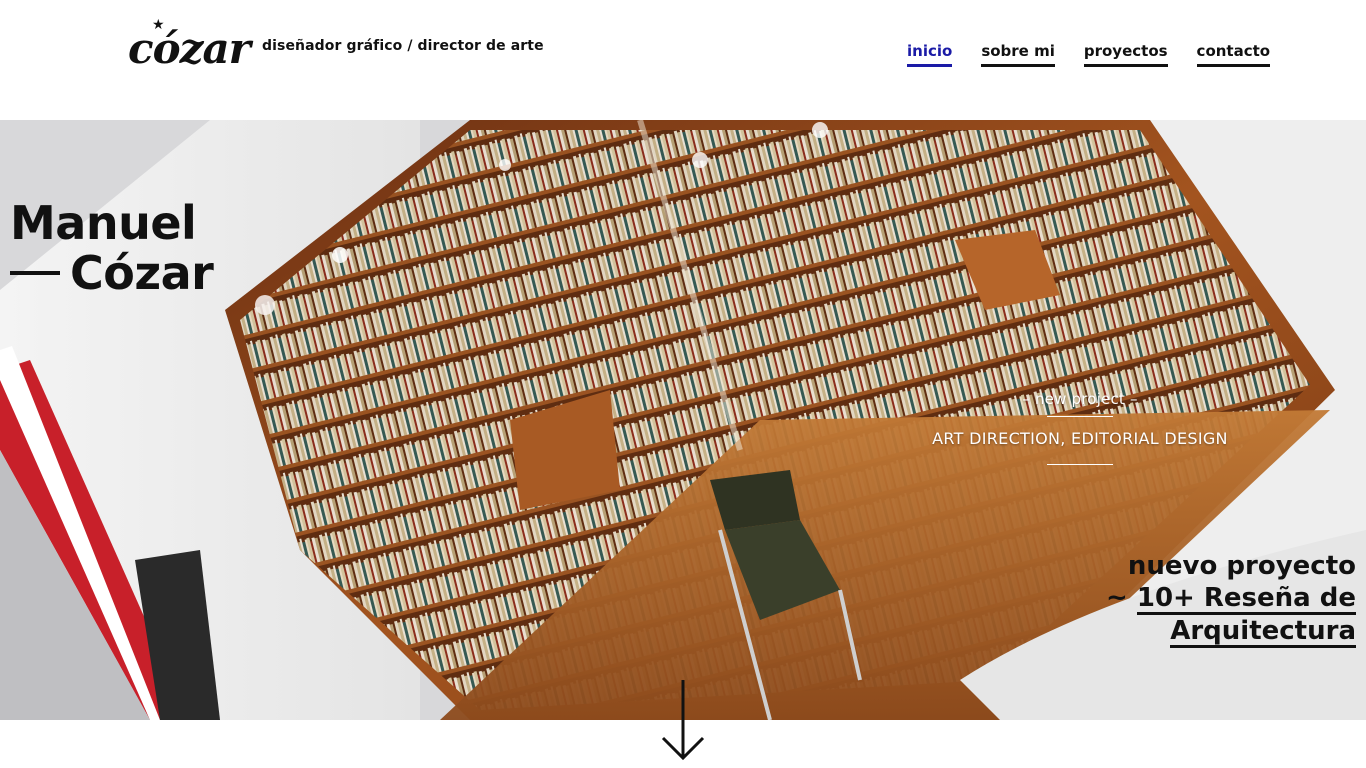  What do you see at coordinates (1080, 438) in the screenshot?
I see `featured-title: ART DIRECTION, EDITORIAL DESIGN` at bounding box center [1080, 438].